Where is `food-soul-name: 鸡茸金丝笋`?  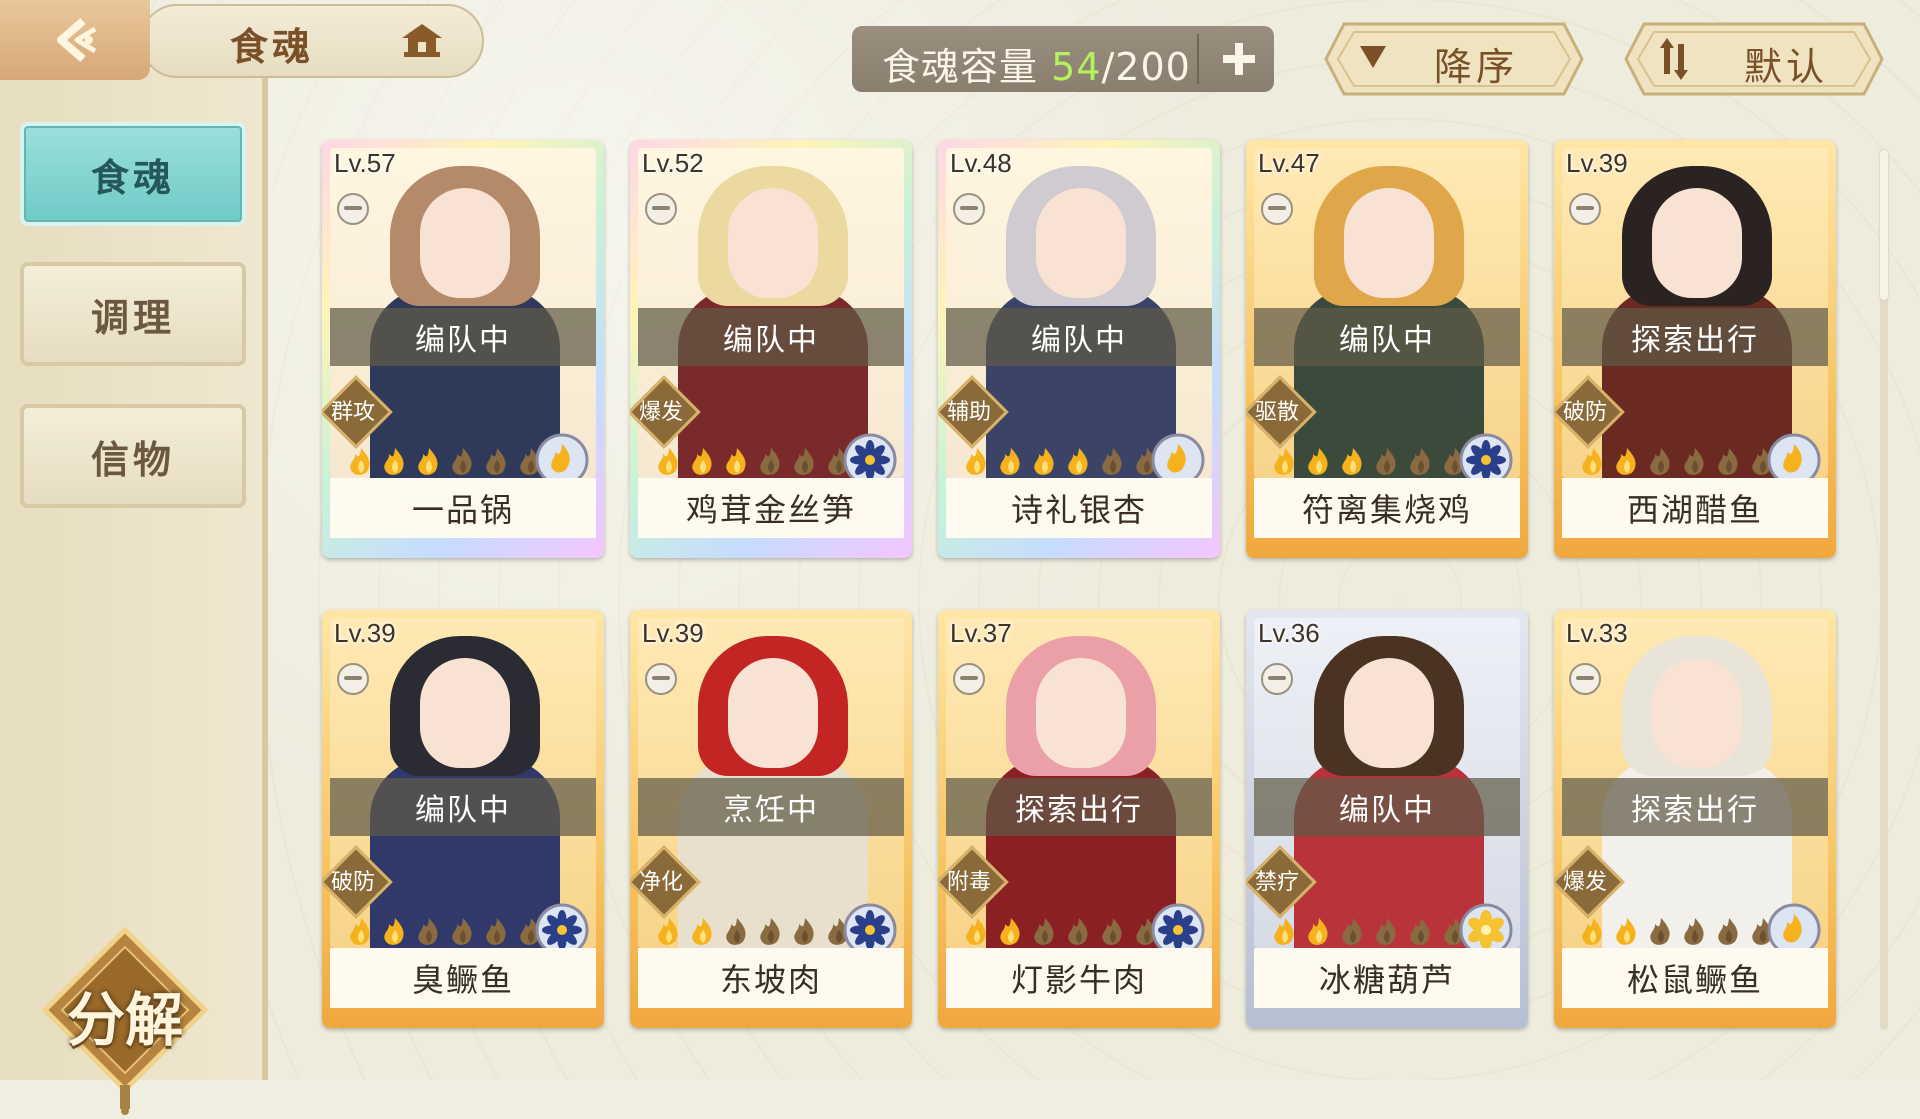 food-soul-name: 鸡茸金丝笋 is located at coordinates (771, 508).